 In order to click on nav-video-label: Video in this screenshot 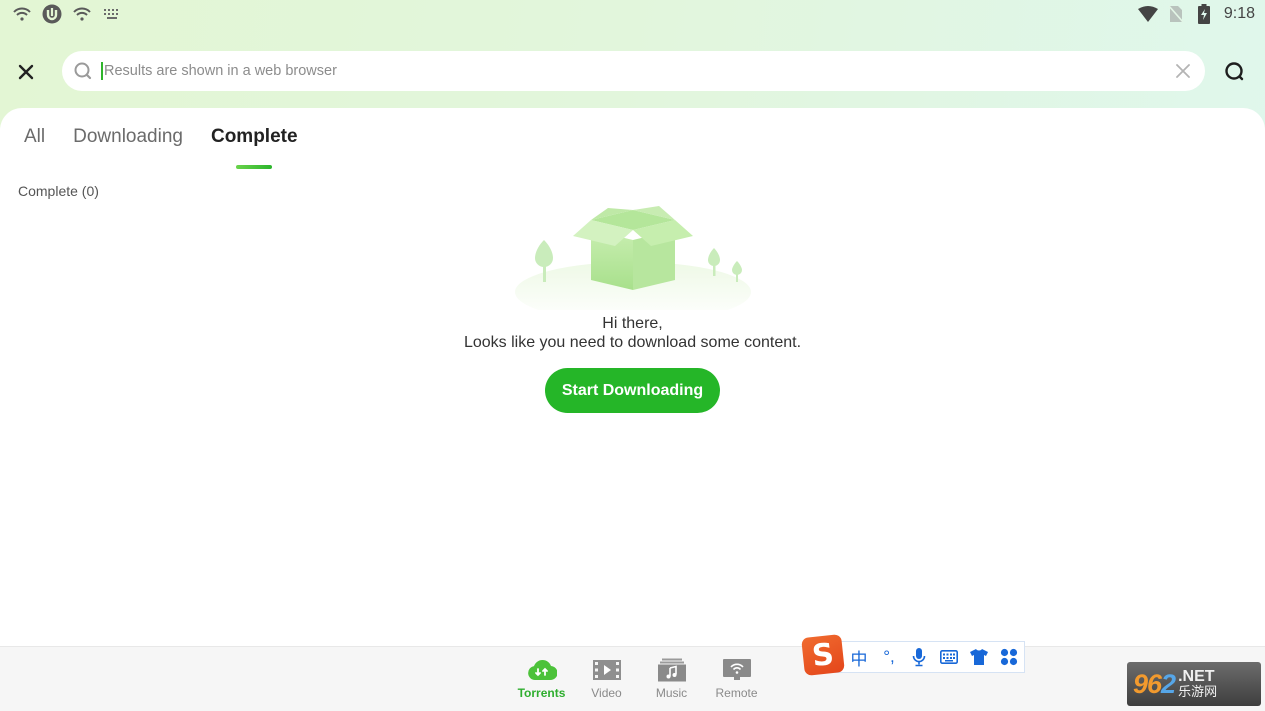, I will do `click(606, 693)`.